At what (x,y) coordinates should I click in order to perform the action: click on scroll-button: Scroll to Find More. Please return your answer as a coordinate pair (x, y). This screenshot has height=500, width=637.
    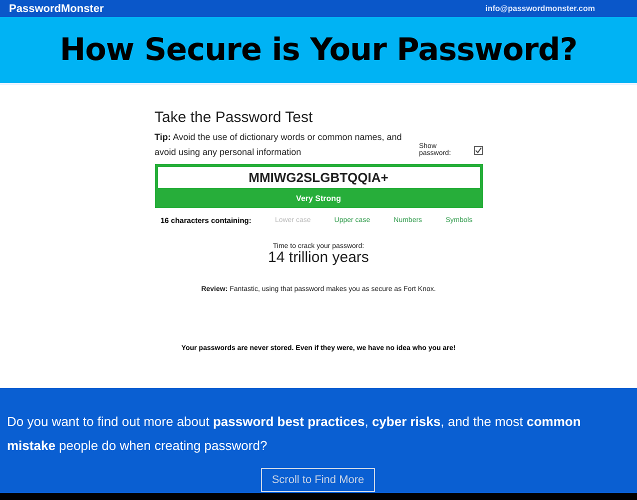
    Looking at the image, I should click on (318, 480).